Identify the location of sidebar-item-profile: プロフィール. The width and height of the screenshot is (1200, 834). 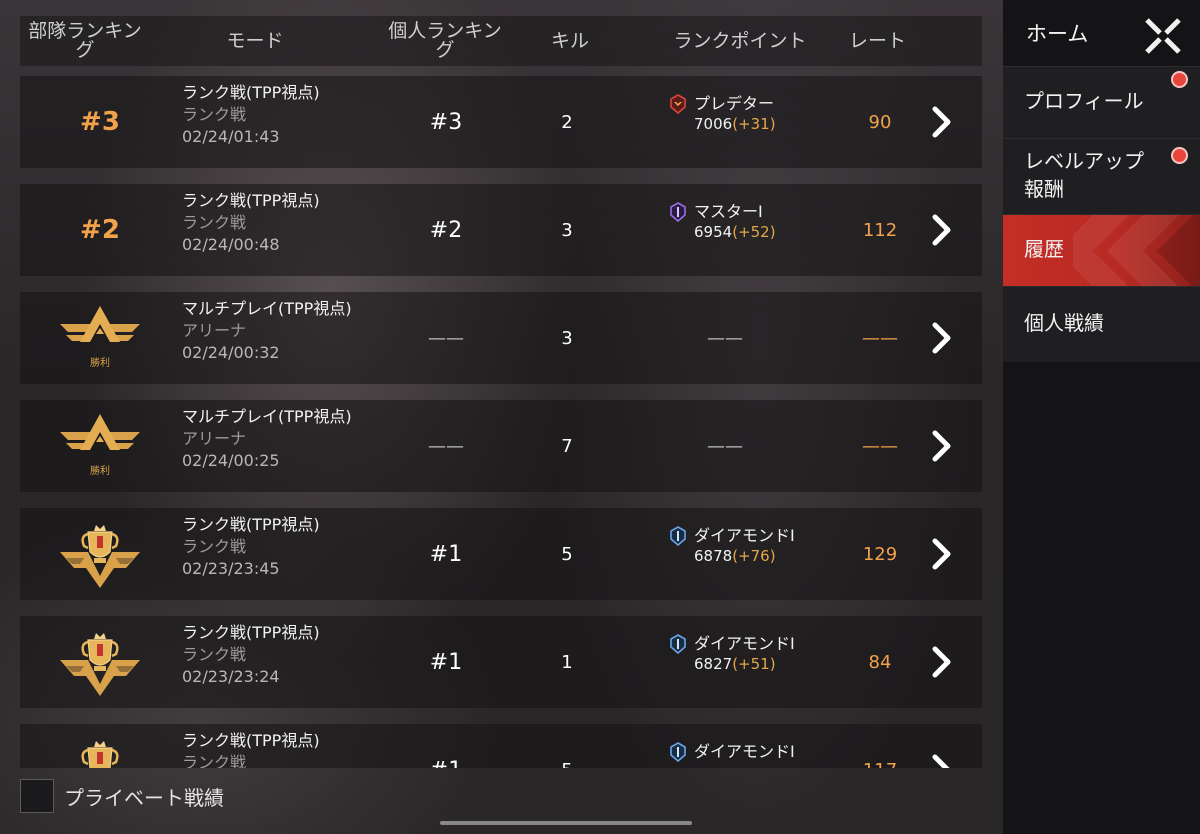
(1101, 102).